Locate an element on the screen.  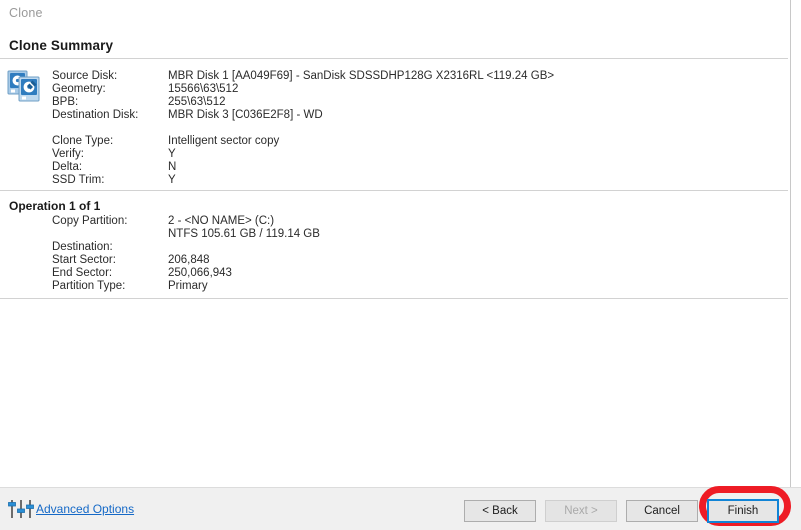
info-value: N is located at coordinates (172, 167).